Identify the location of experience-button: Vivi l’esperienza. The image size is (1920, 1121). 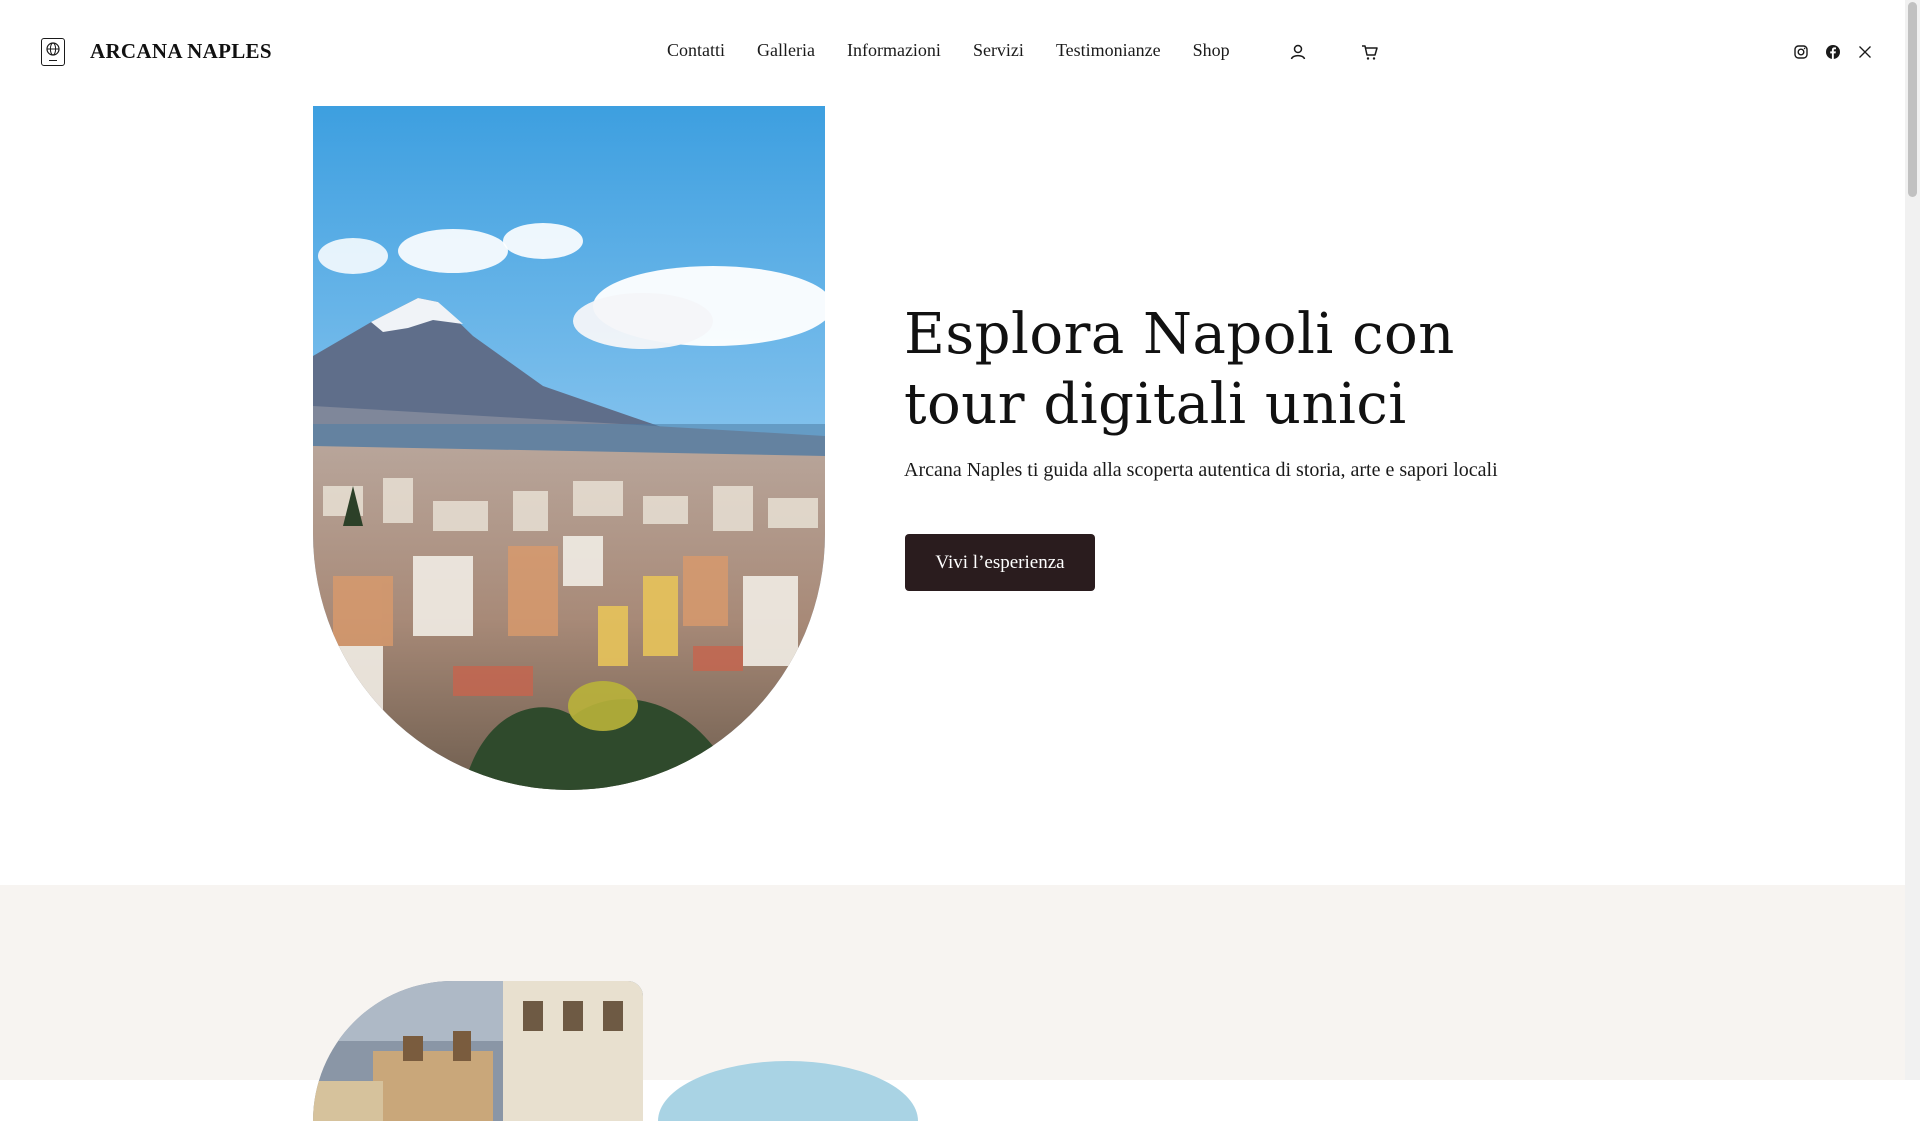
(1000, 562).